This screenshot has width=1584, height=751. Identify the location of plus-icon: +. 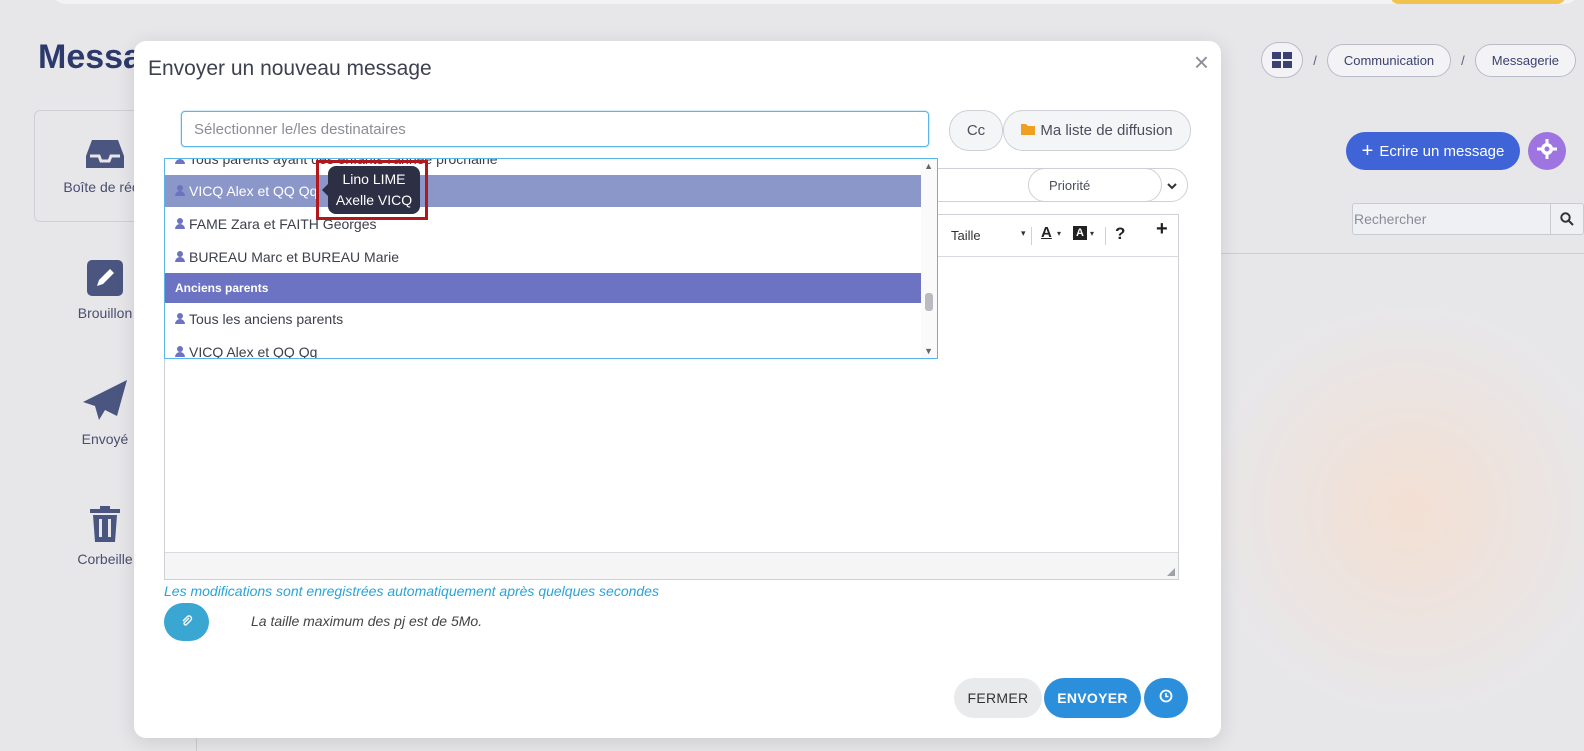
(1367, 150).